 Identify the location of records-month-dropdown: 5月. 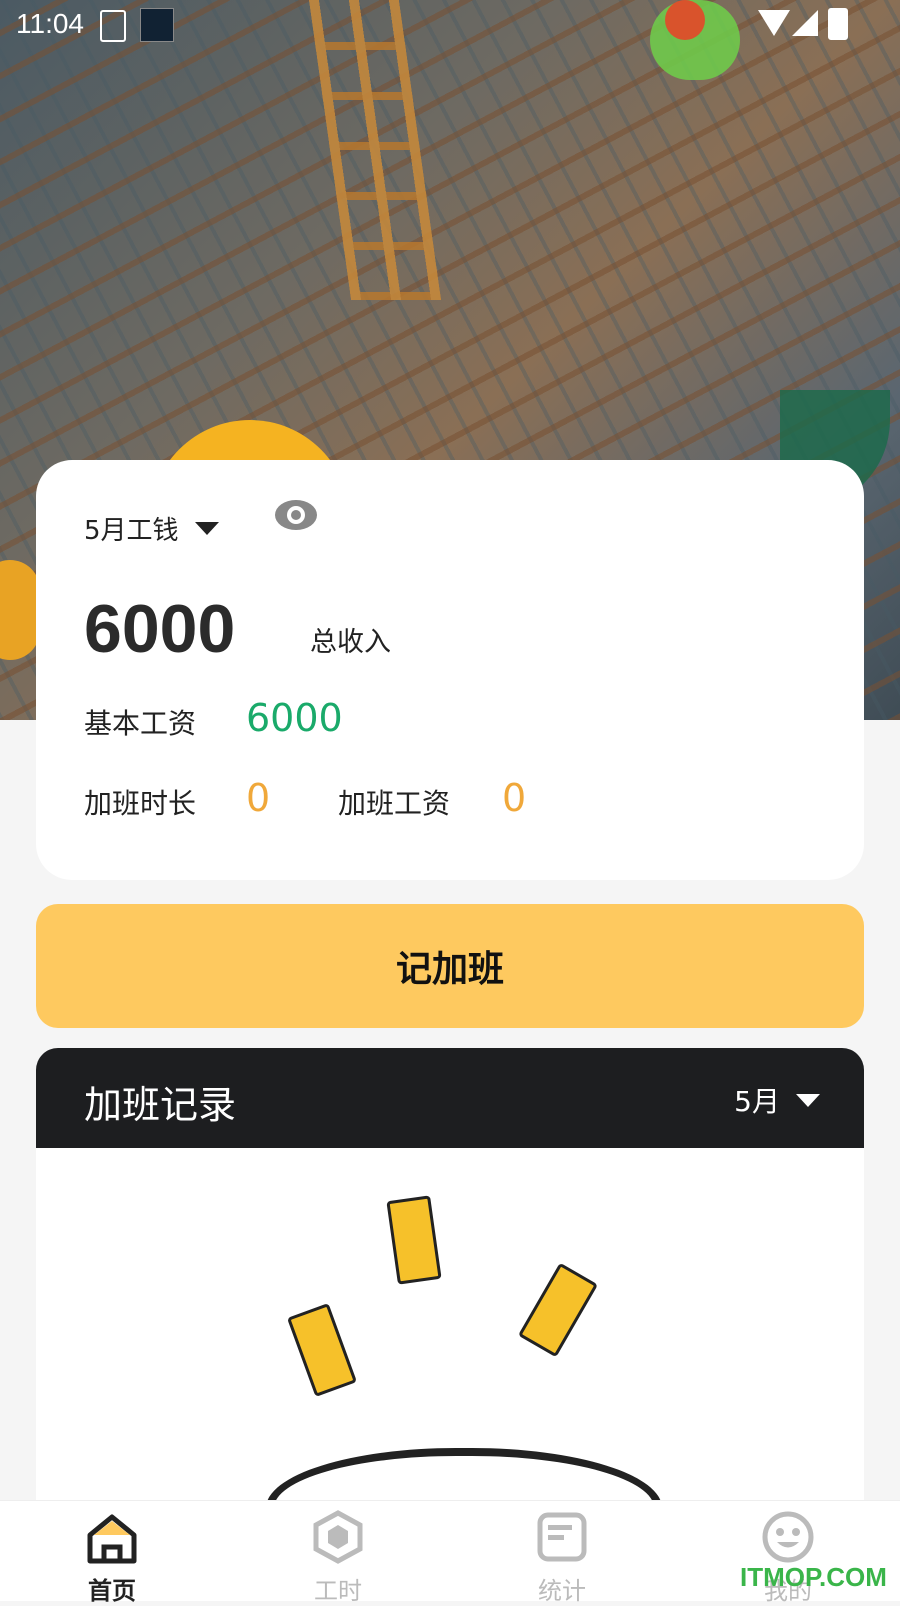
(777, 1100).